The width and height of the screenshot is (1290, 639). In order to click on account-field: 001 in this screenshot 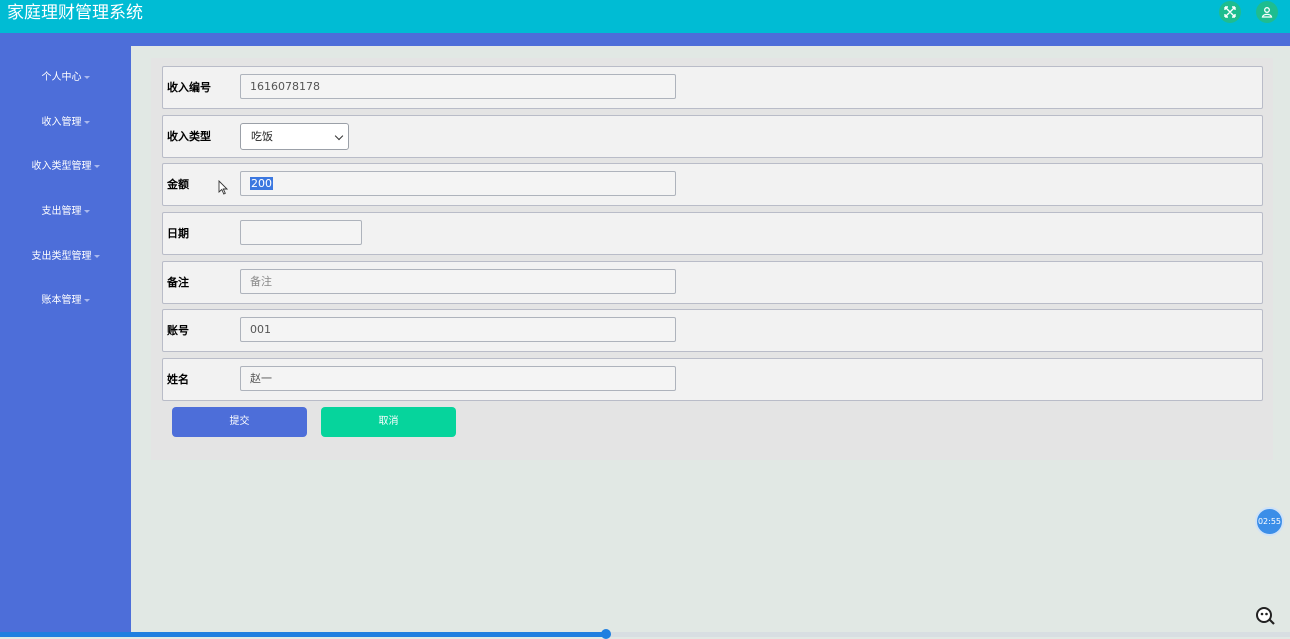, I will do `click(458, 329)`.